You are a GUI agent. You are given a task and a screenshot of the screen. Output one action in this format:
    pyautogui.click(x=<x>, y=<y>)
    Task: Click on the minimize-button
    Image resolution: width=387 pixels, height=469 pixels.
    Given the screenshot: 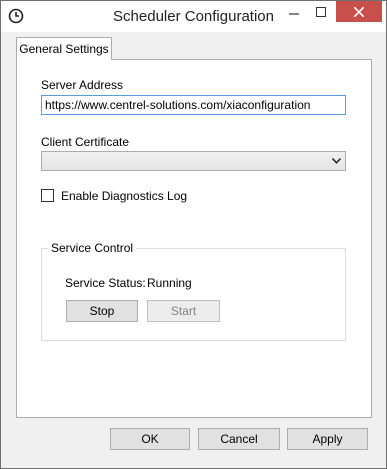 What is the action you would take?
    pyautogui.click(x=293, y=11)
    